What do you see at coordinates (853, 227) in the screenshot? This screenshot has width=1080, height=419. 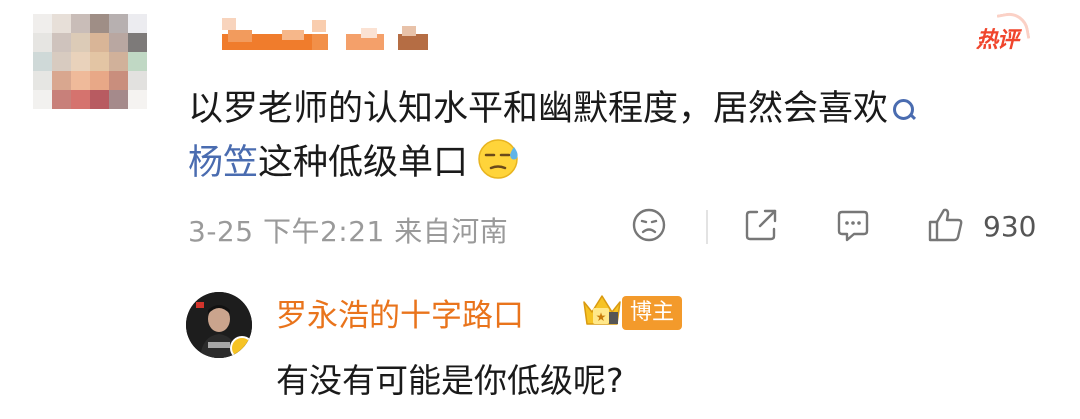 I see `comment-icon` at bounding box center [853, 227].